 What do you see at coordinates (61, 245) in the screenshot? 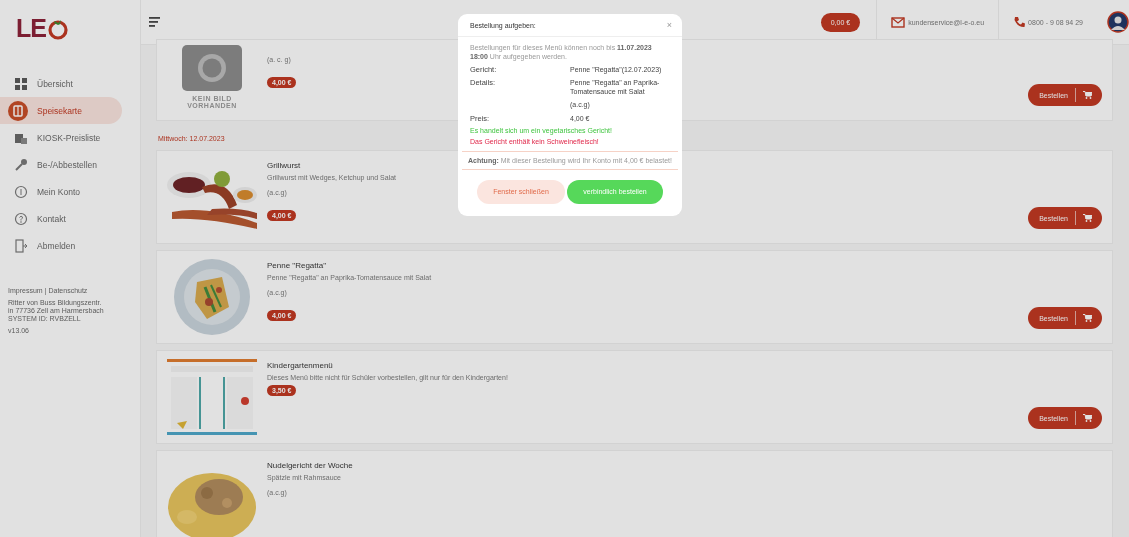
I see `nav-item: Abmelden` at bounding box center [61, 245].